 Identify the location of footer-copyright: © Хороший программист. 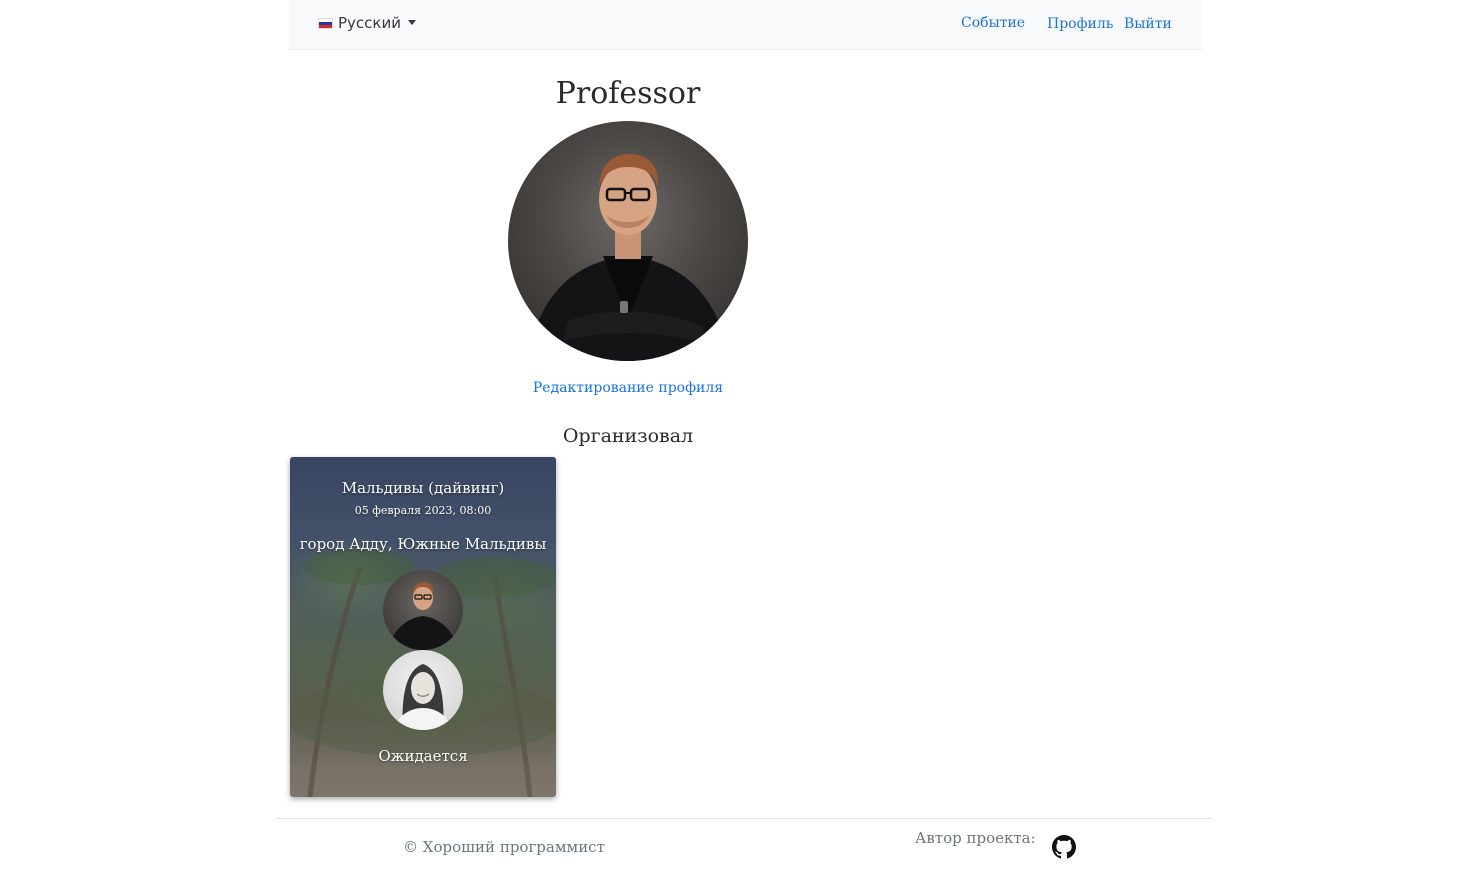
(504, 847).